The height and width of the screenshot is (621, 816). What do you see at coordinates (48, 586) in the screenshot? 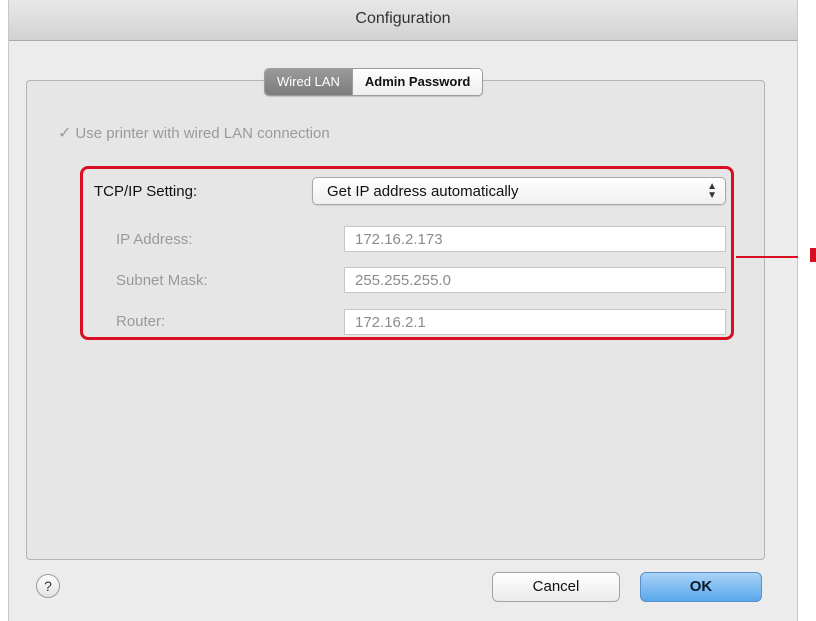
I see `help-button: ?` at bounding box center [48, 586].